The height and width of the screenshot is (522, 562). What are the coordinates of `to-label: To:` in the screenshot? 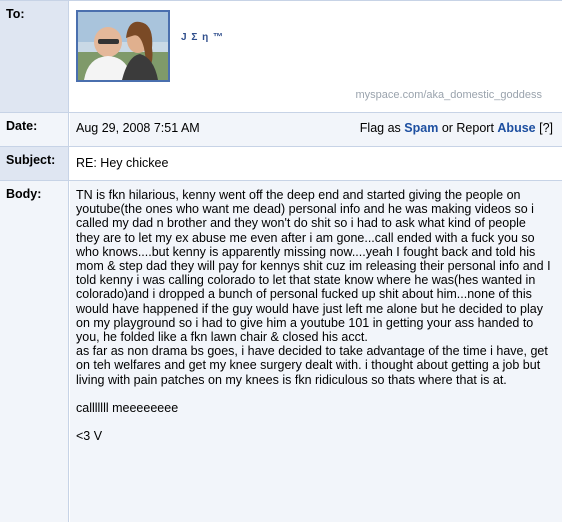 It's located at (34, 56).